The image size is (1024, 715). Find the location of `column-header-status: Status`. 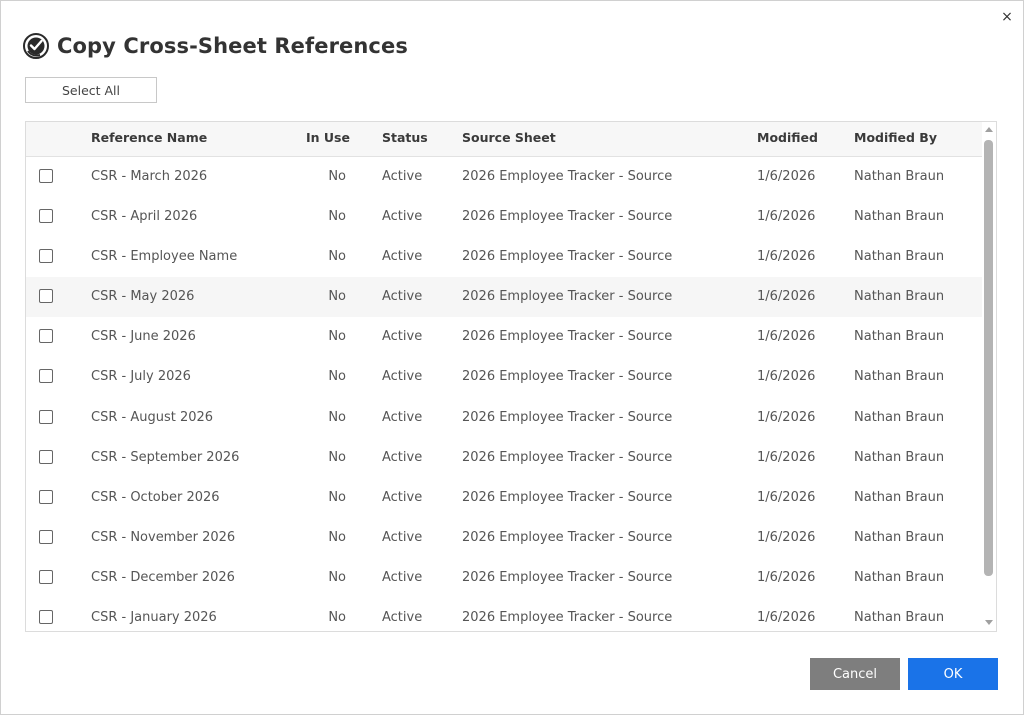

column-header-status: Status is located at coordinates (405, 139).